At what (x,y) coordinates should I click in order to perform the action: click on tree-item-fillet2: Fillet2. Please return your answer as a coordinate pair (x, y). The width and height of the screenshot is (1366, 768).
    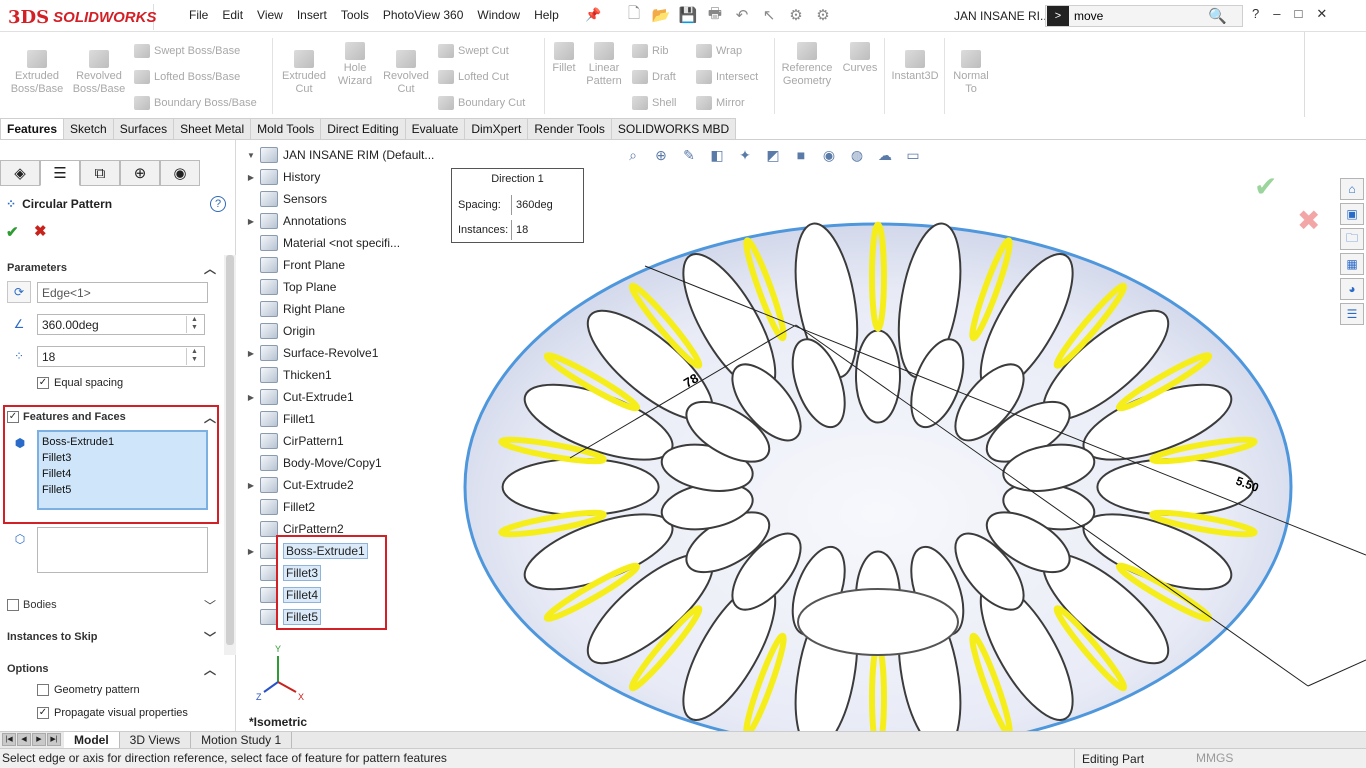
    Looking at the image, I should click on (287, 507).